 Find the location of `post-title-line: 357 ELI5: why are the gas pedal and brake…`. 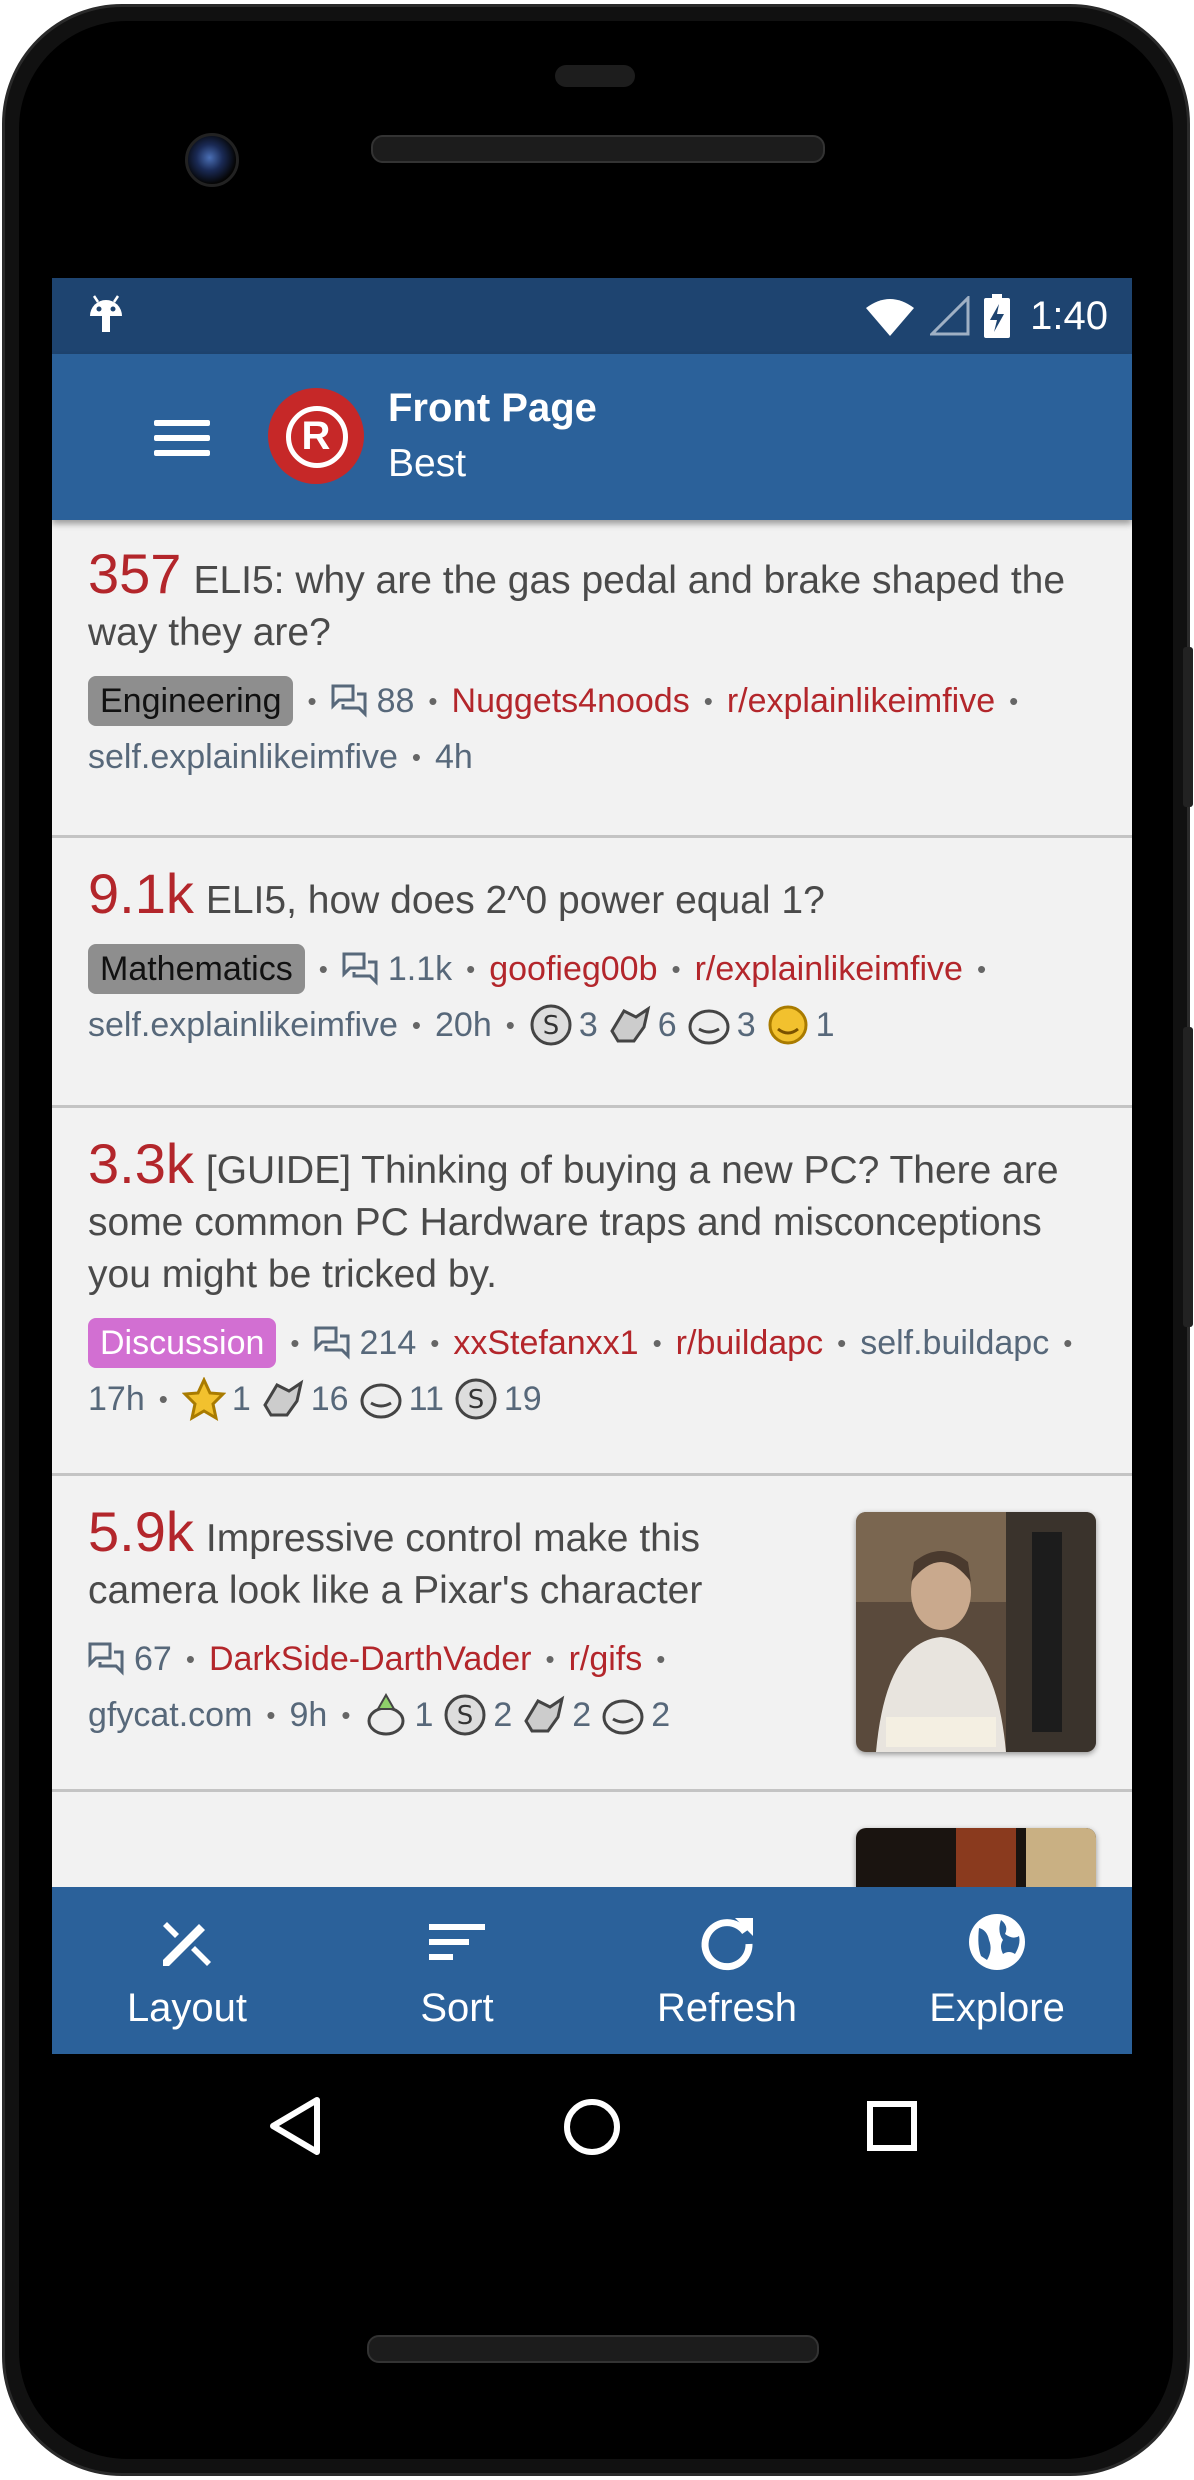

post-title-line: 357 ELI5: why are the gas pedal and brake… is located at coordinates (592, 602).